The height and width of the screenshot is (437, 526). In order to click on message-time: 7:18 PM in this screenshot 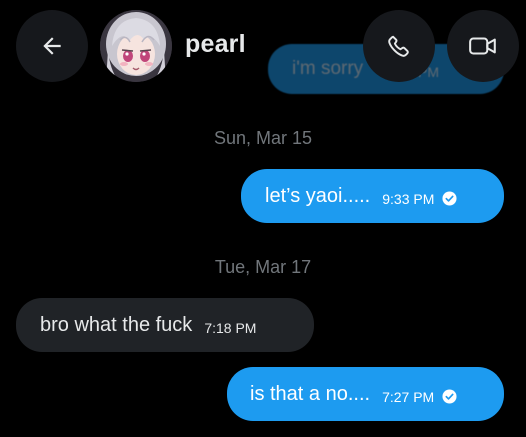, I will do `click(230, 328)`.